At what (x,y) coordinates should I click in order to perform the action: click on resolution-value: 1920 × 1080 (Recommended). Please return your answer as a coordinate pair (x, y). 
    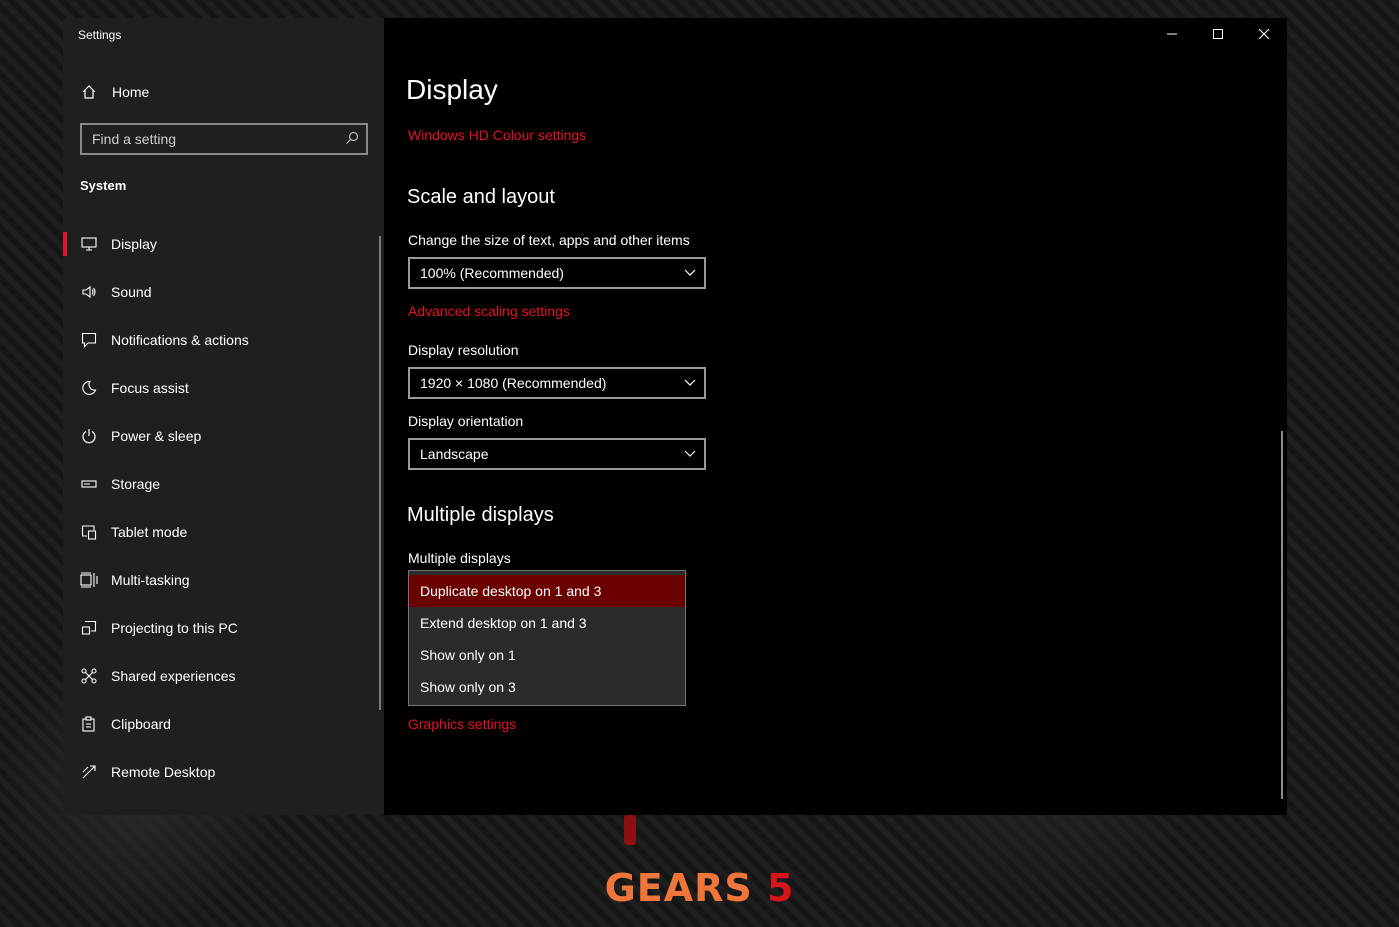
    Looking at the image, I should click on (513, 383).